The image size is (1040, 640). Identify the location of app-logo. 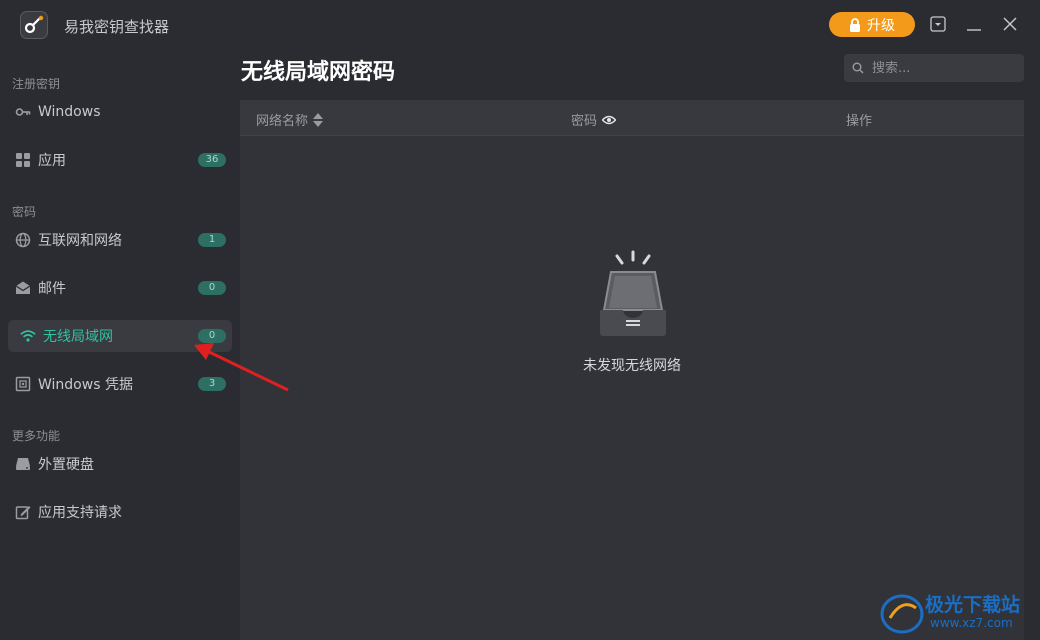
(34, 25).